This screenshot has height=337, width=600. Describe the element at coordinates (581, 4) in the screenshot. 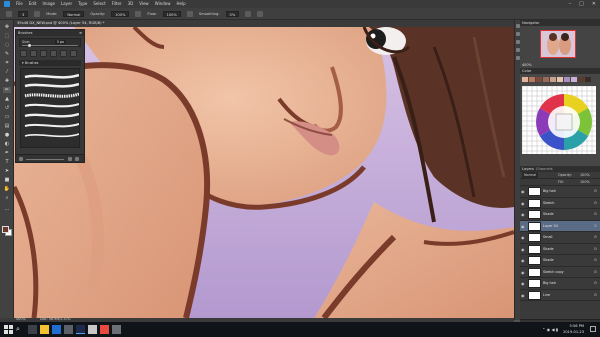

I see `maximize-icon: □` at that location.